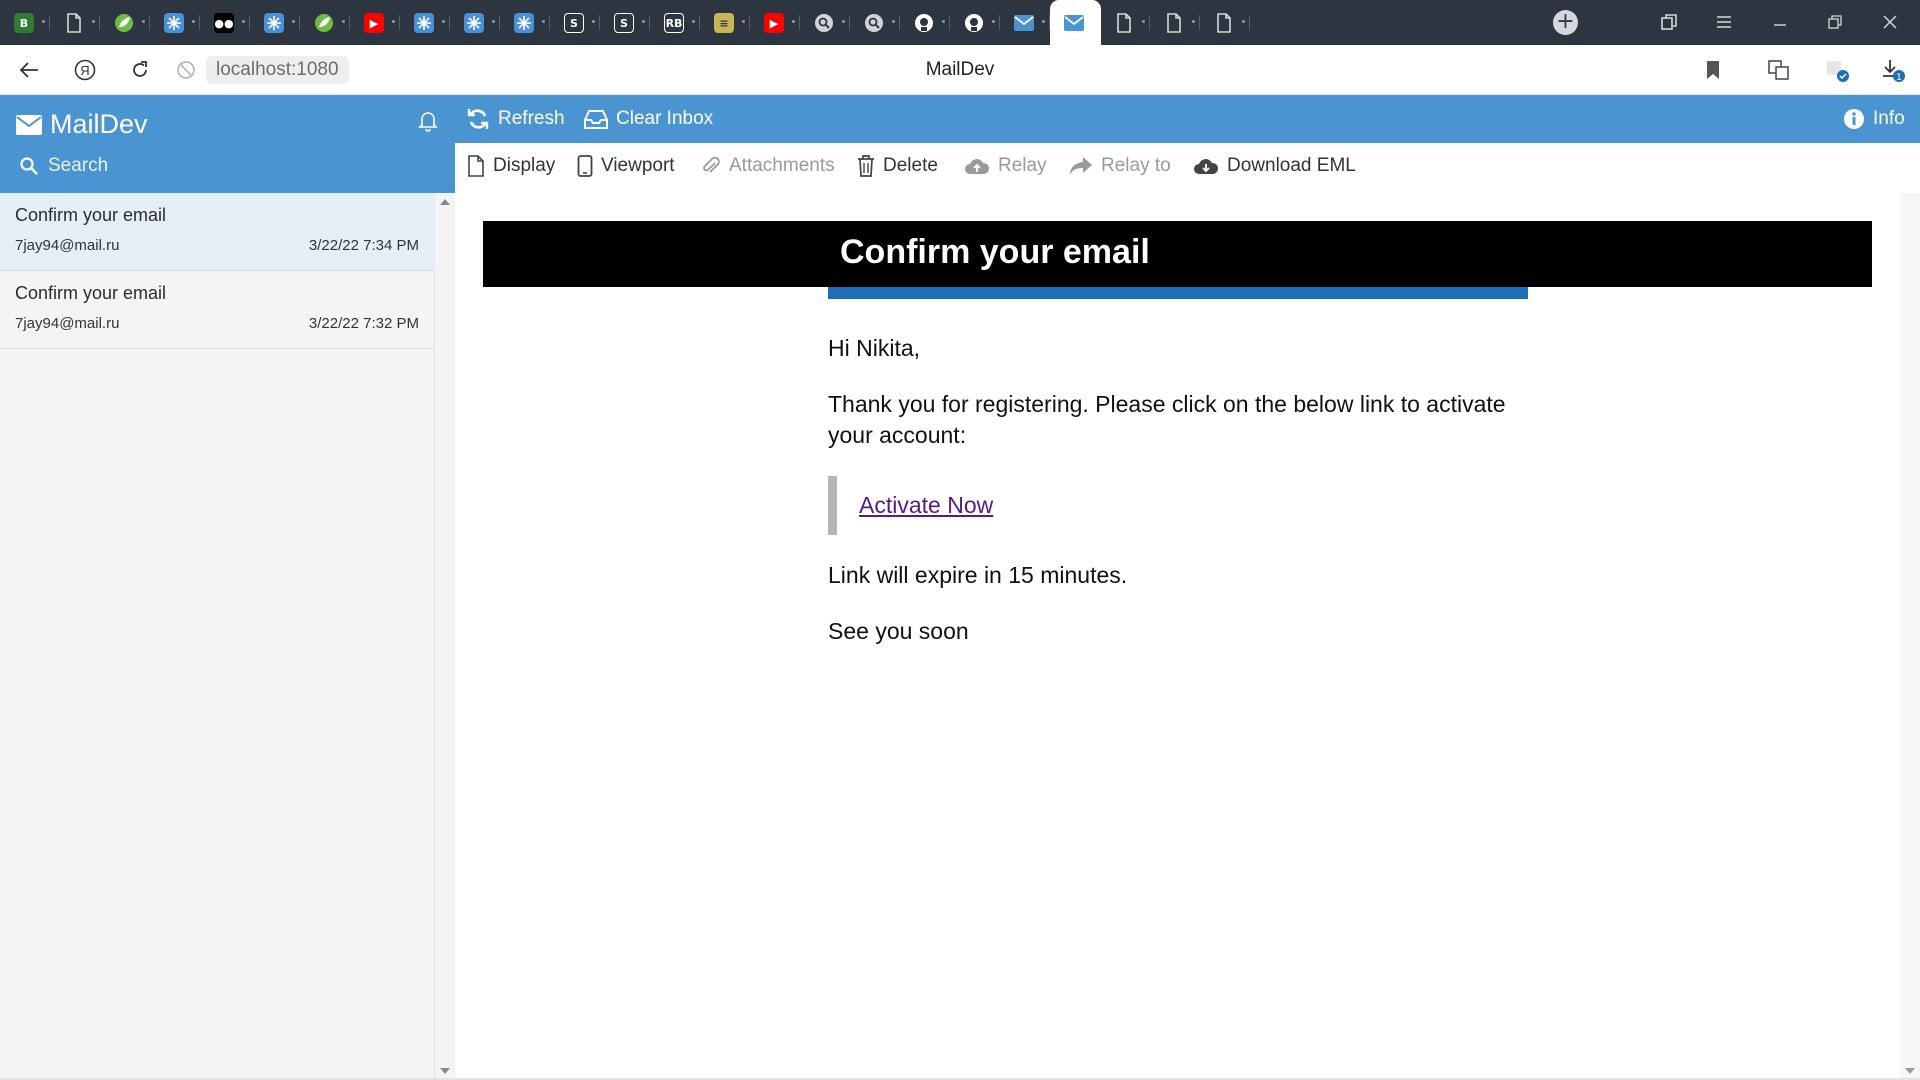  What do you see at coordinates (1780, 22) in the screenshot?
I see `minimize-icon` at bounding box center [1780, 22].